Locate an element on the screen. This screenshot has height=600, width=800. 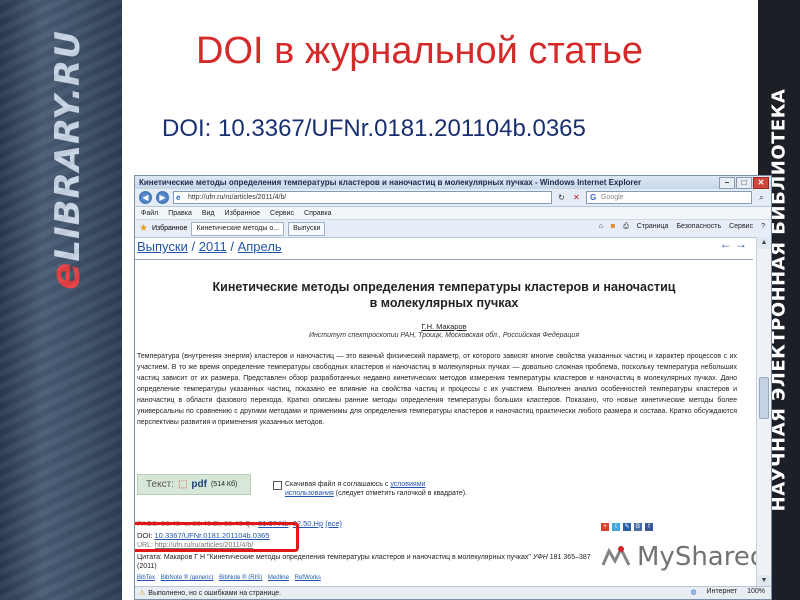
scroll-thumb is located at coordinates (764, 398).